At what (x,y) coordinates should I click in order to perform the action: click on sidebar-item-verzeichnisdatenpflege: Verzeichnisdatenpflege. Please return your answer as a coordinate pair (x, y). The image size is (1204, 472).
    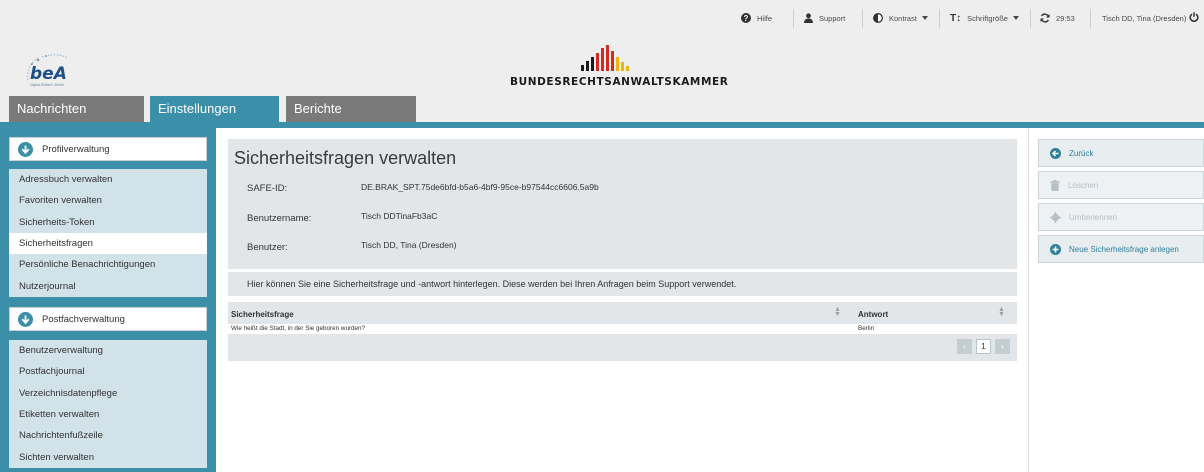
    Looking at the image, I should click on (108, 393).